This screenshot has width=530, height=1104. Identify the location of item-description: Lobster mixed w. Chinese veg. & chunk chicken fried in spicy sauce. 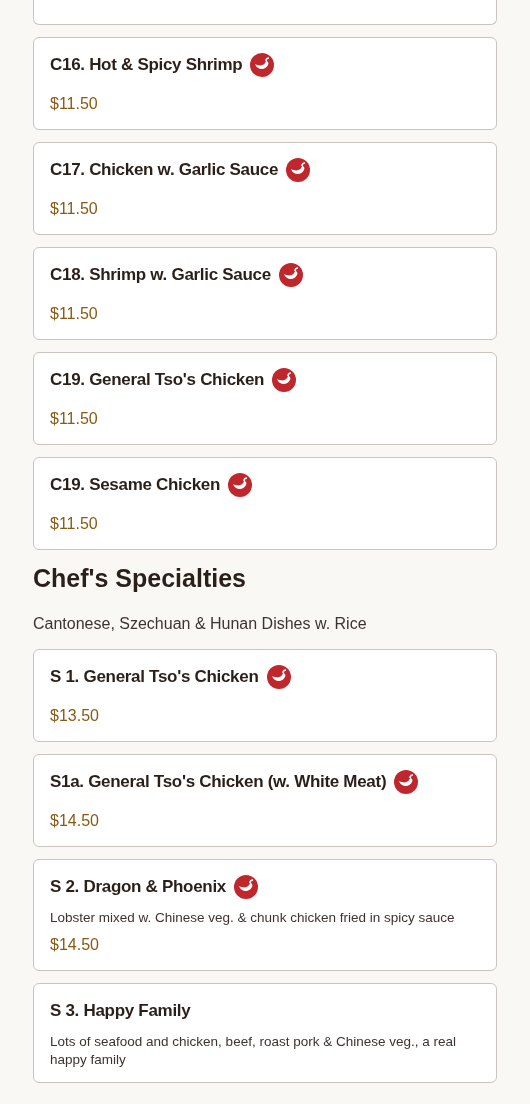
(253, 918).